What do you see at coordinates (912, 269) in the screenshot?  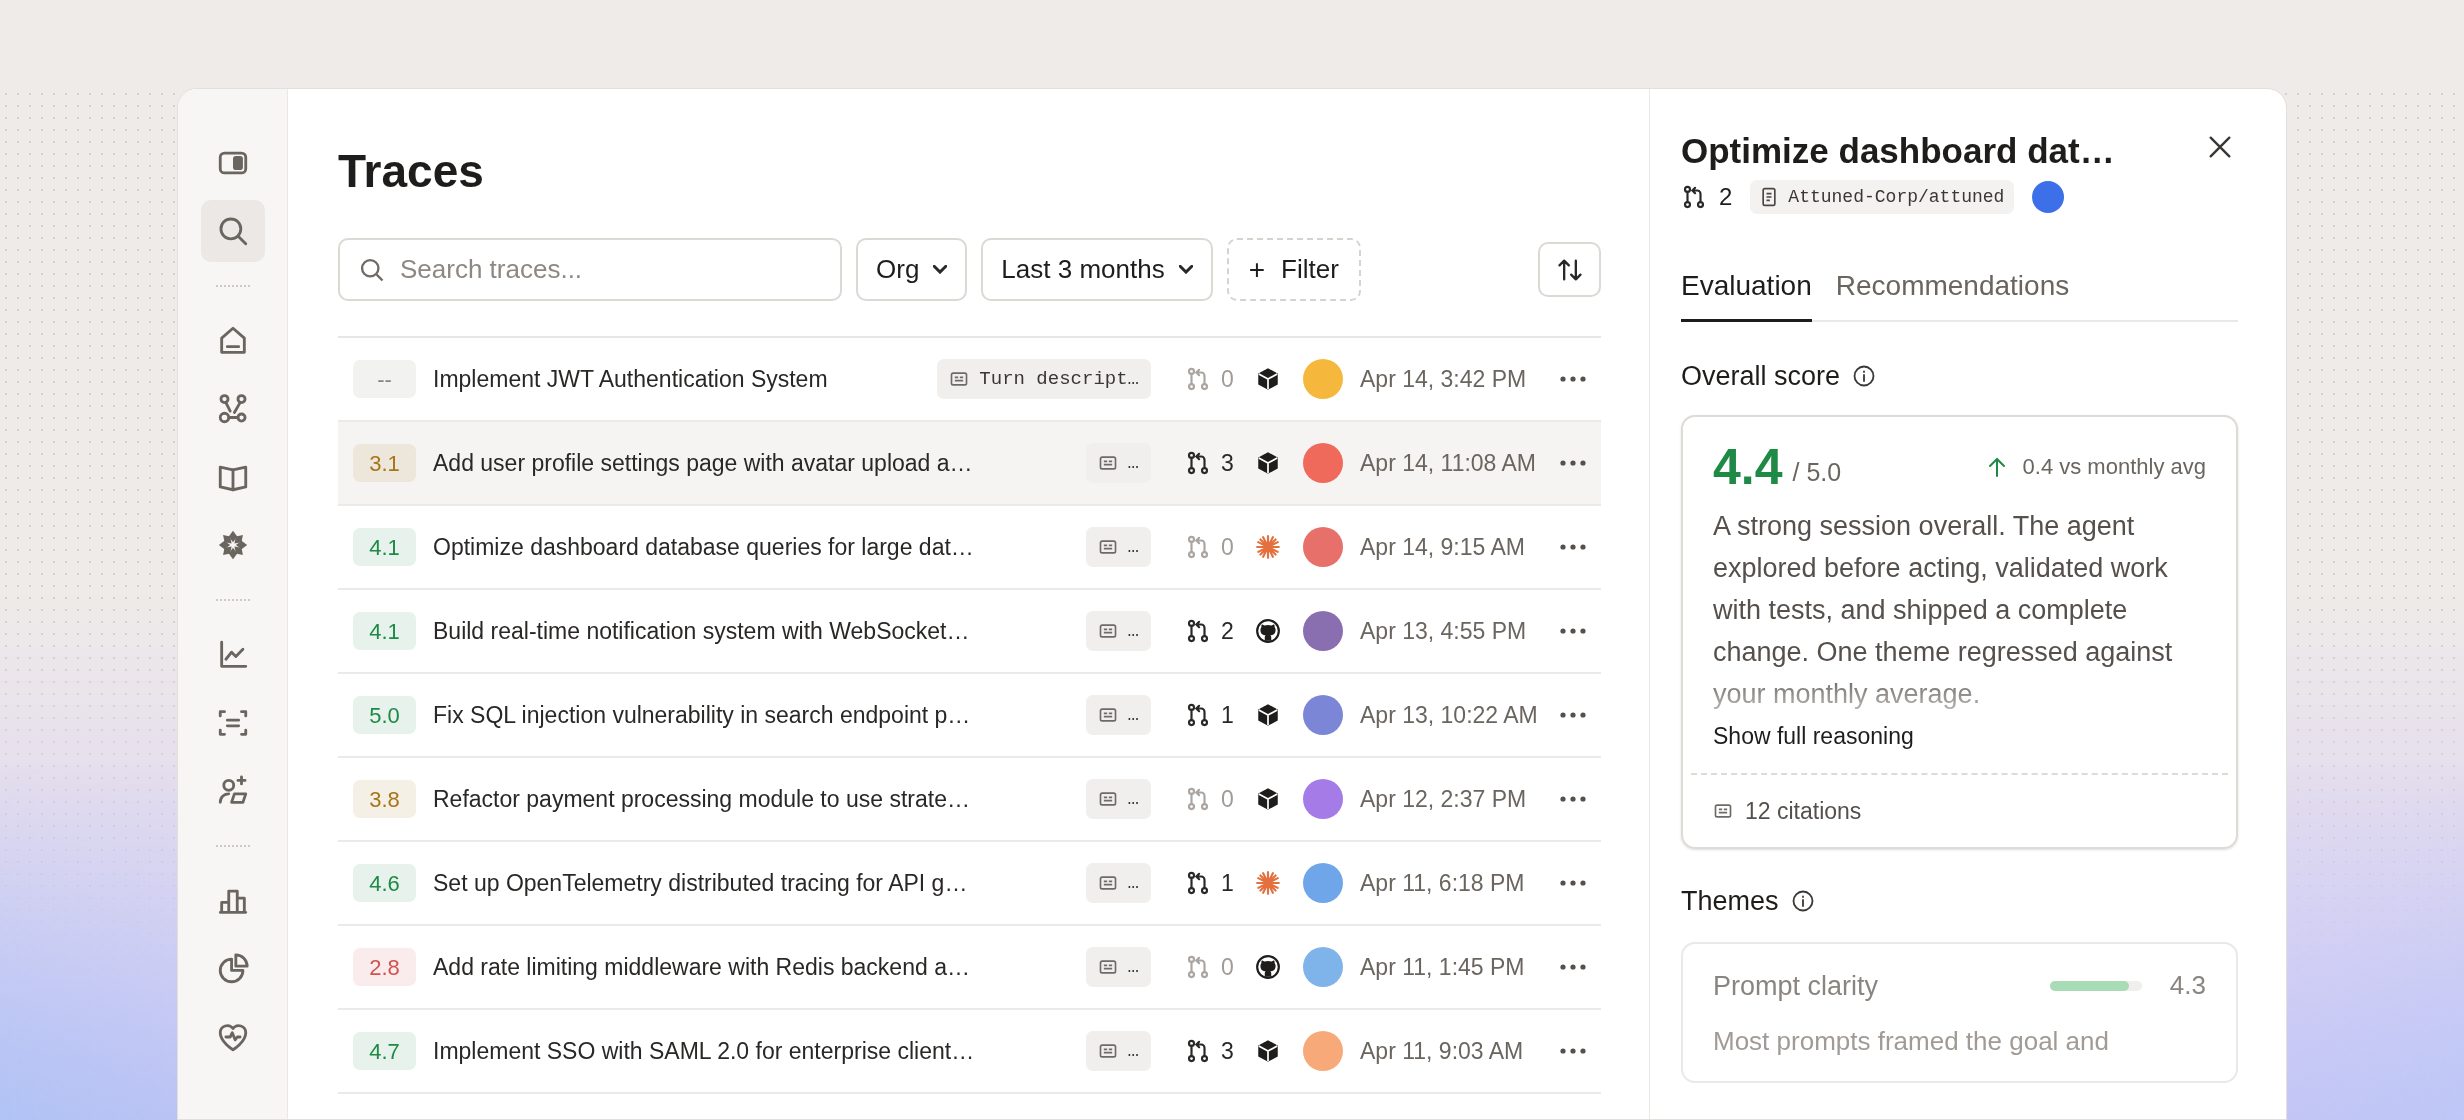 I see `org-dropdown: Org` at bounding box center [912, 269].